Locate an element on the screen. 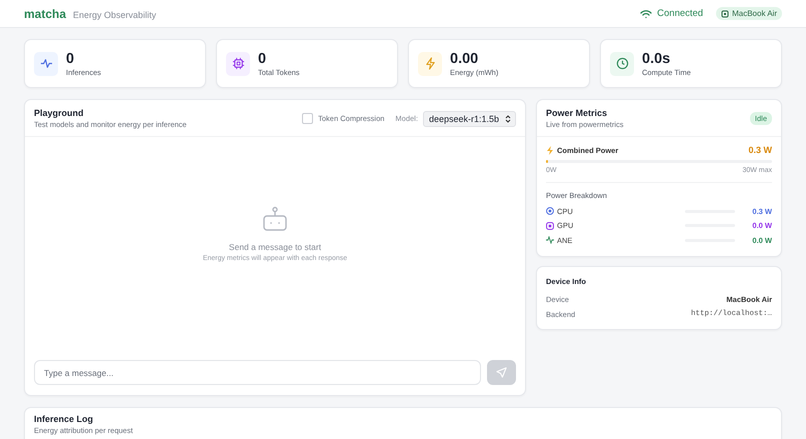 The width and height of the screenshot is (806, 439). checkbox is located at coordinates (308, 118).